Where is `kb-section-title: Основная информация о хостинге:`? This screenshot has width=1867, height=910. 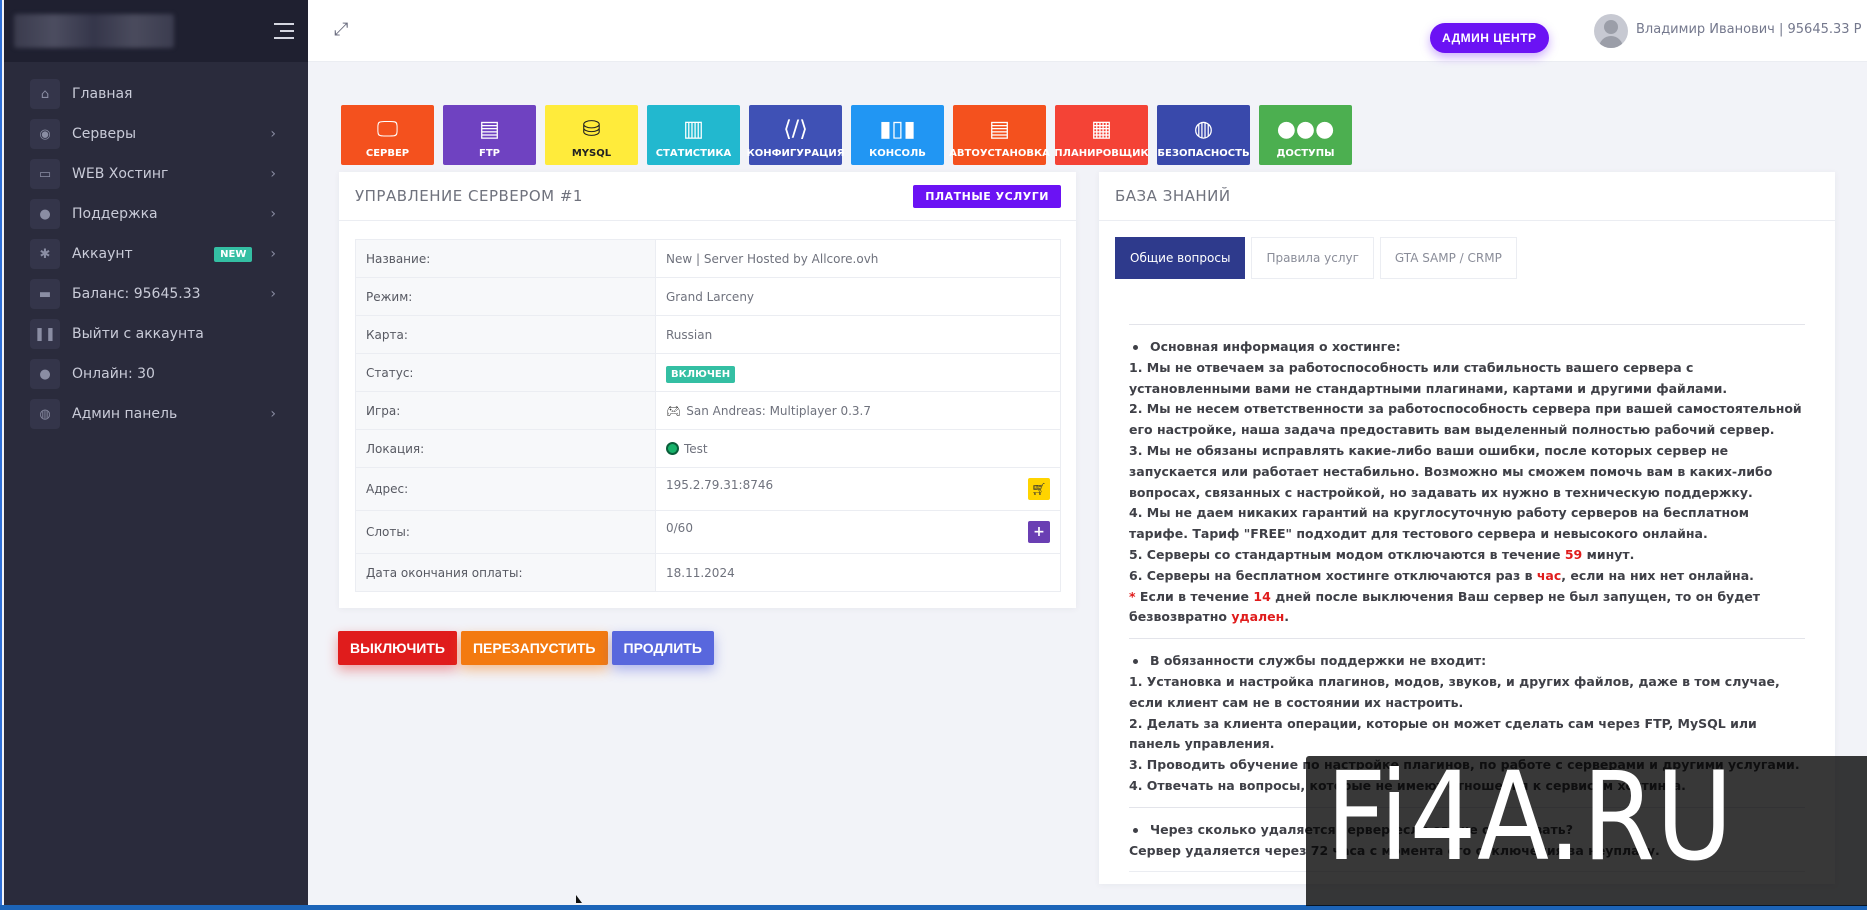 kb-section-title: Основная информация о хостинге: is located at coordinates (1275, 346).